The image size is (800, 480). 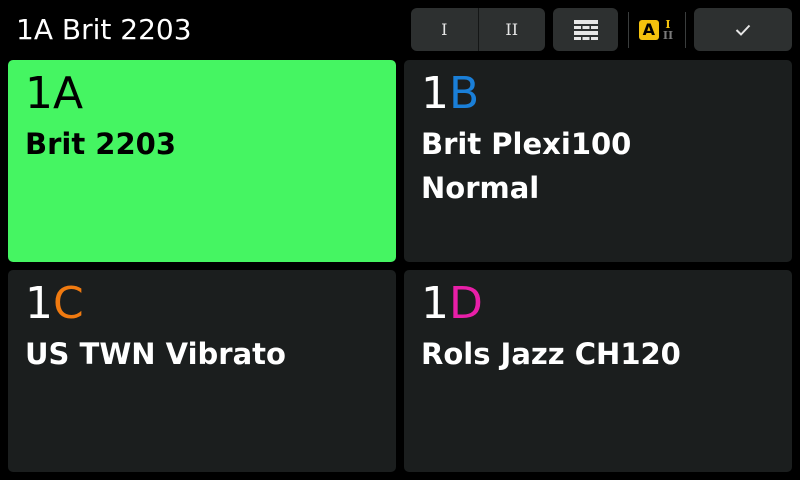 What do you see at coordinates (202, 304) in the screenshot?
I see `preset-id: 1C` at bounding box center [202, 304].